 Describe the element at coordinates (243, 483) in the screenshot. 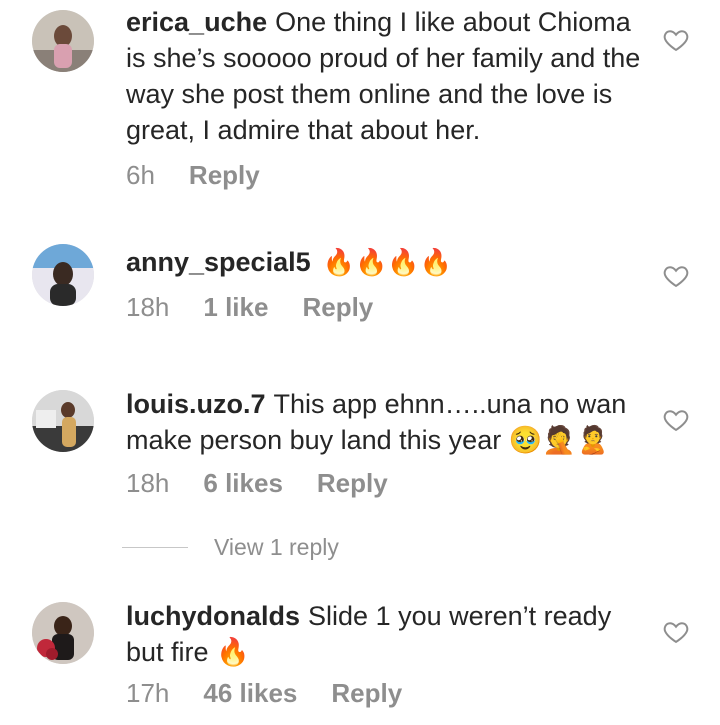

I see `likes-count: 6 likes` at that location.